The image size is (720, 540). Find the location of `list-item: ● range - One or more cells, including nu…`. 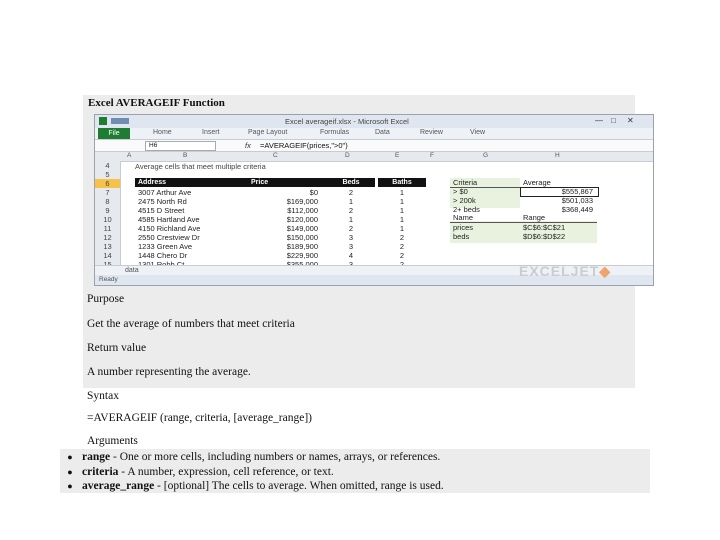

list-item: ● range - One or more cells, including nu… is located at coordinates (251, 457).